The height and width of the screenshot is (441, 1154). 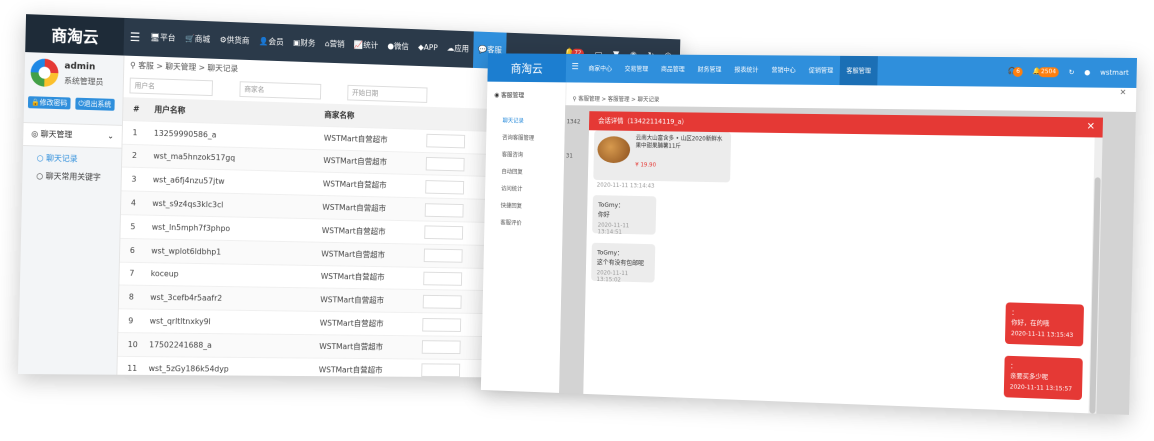 I want to click on user-name-input: 用户名, so click(x=171, y=87).